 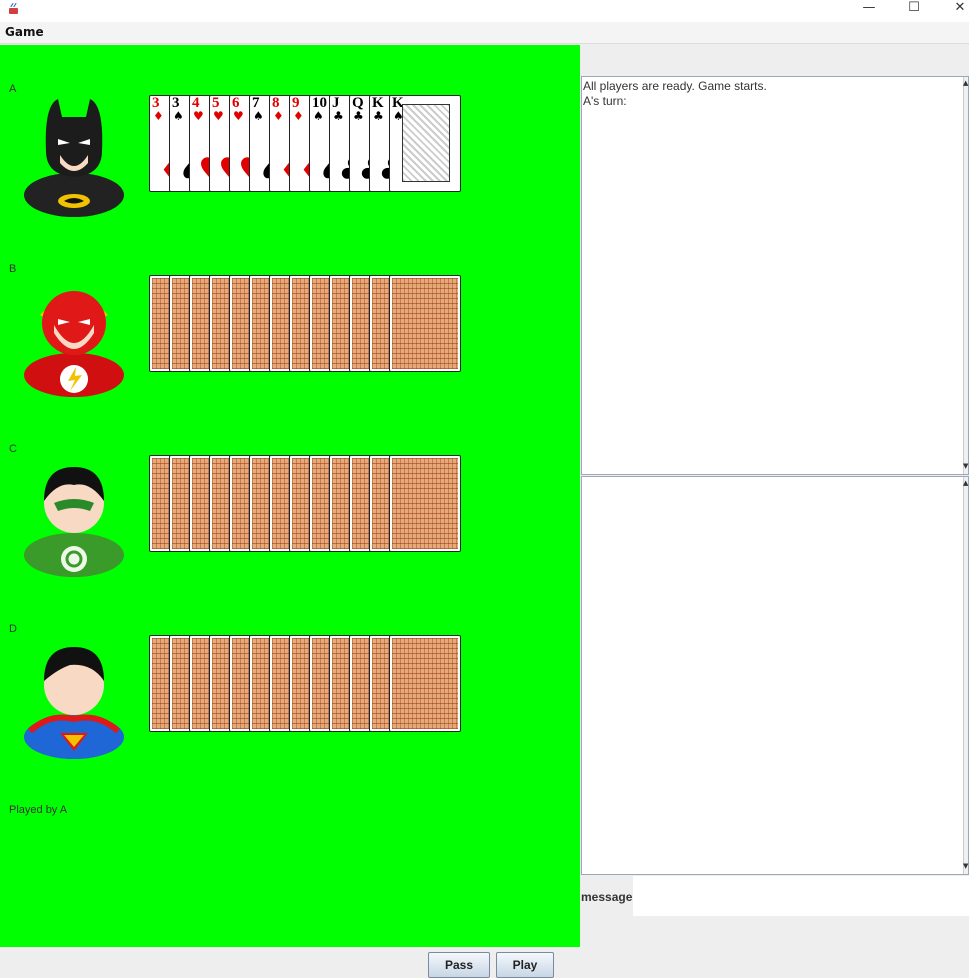 What do you see at coordinates (13, 629) in the screenshot?
I see `player-name-d: D` at bounding box center [13, 629].